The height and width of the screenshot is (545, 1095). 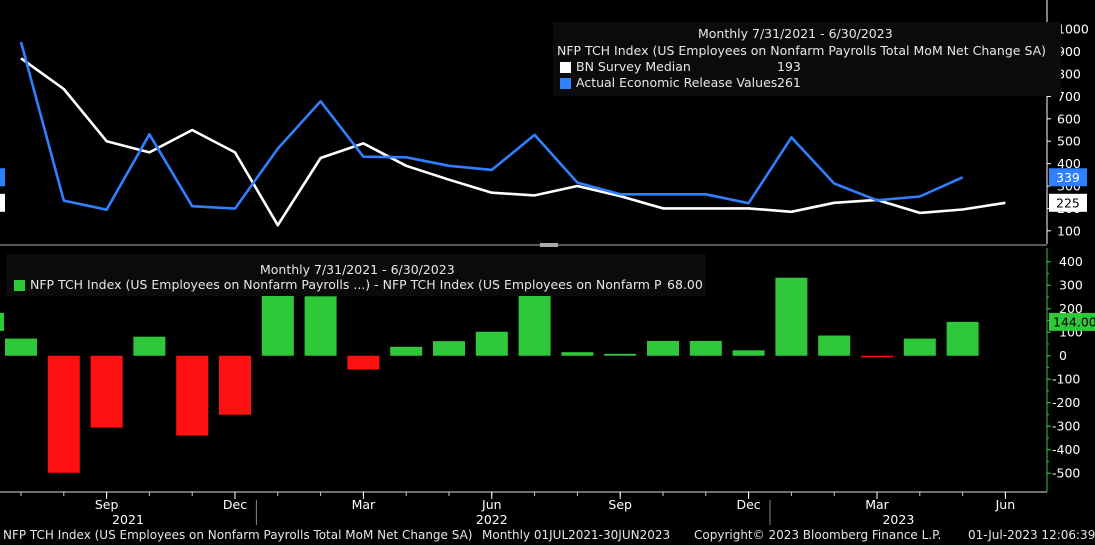 I want to click on bottom-y-tick-label: -300, so click(x=1066, y=426).